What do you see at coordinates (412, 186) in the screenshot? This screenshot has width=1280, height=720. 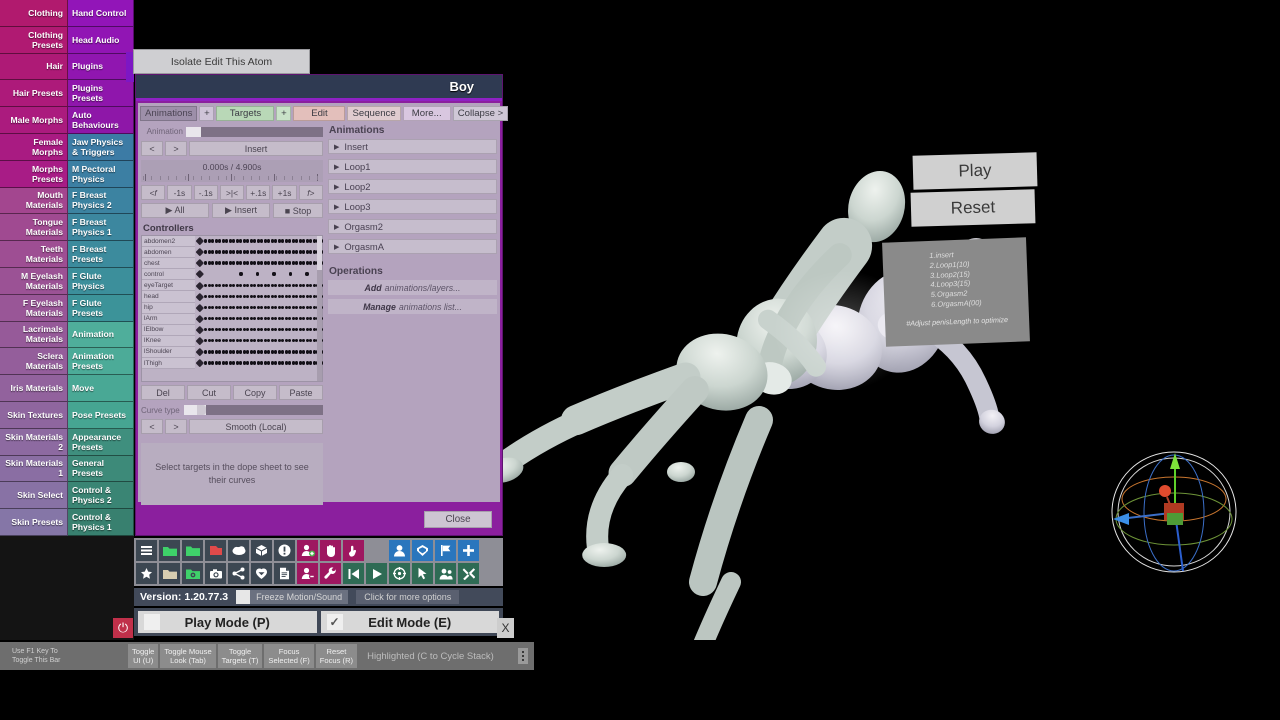 I see `animation-item-loop2: ▶ Loop2` at bounding box center [412, 186].